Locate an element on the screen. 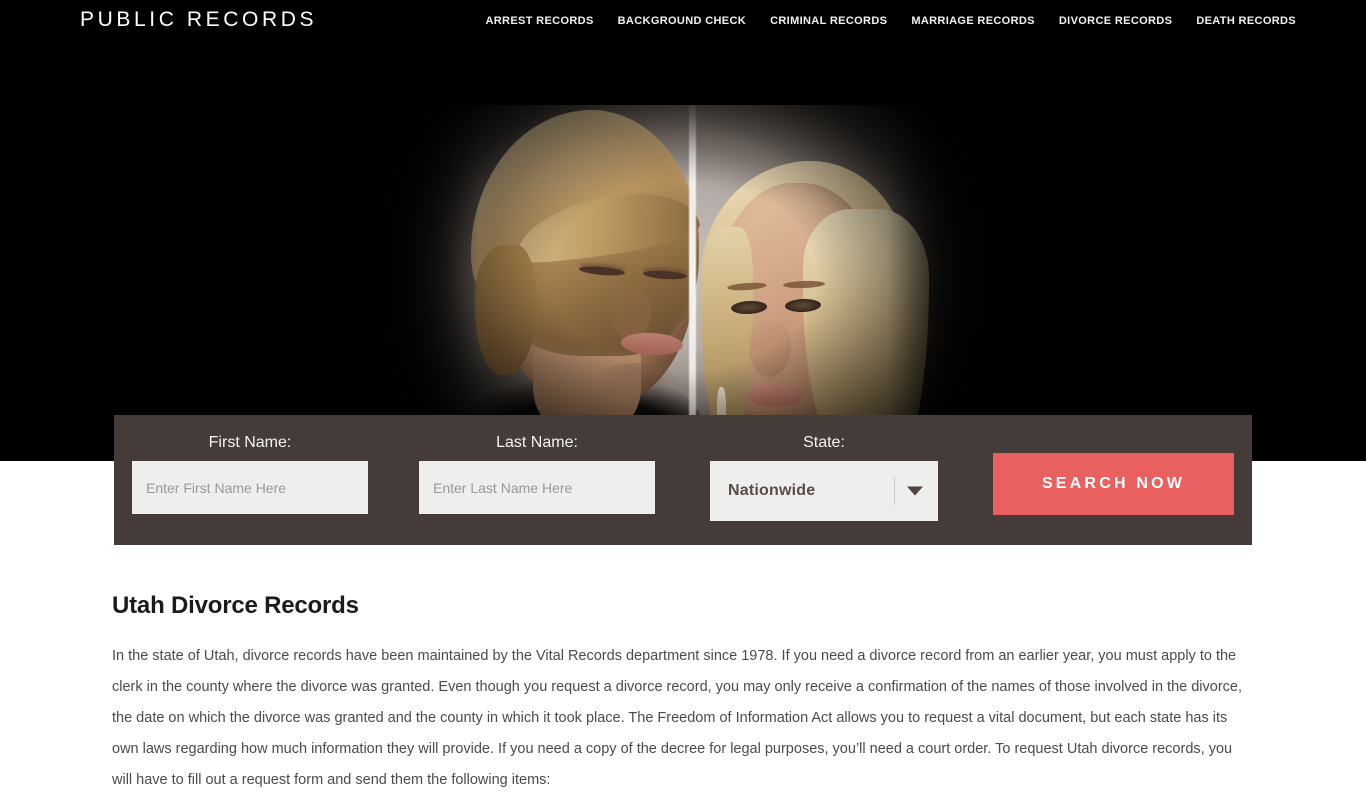 The image size is (1366, 796). last-name-input is located at coordinates (537, 487).